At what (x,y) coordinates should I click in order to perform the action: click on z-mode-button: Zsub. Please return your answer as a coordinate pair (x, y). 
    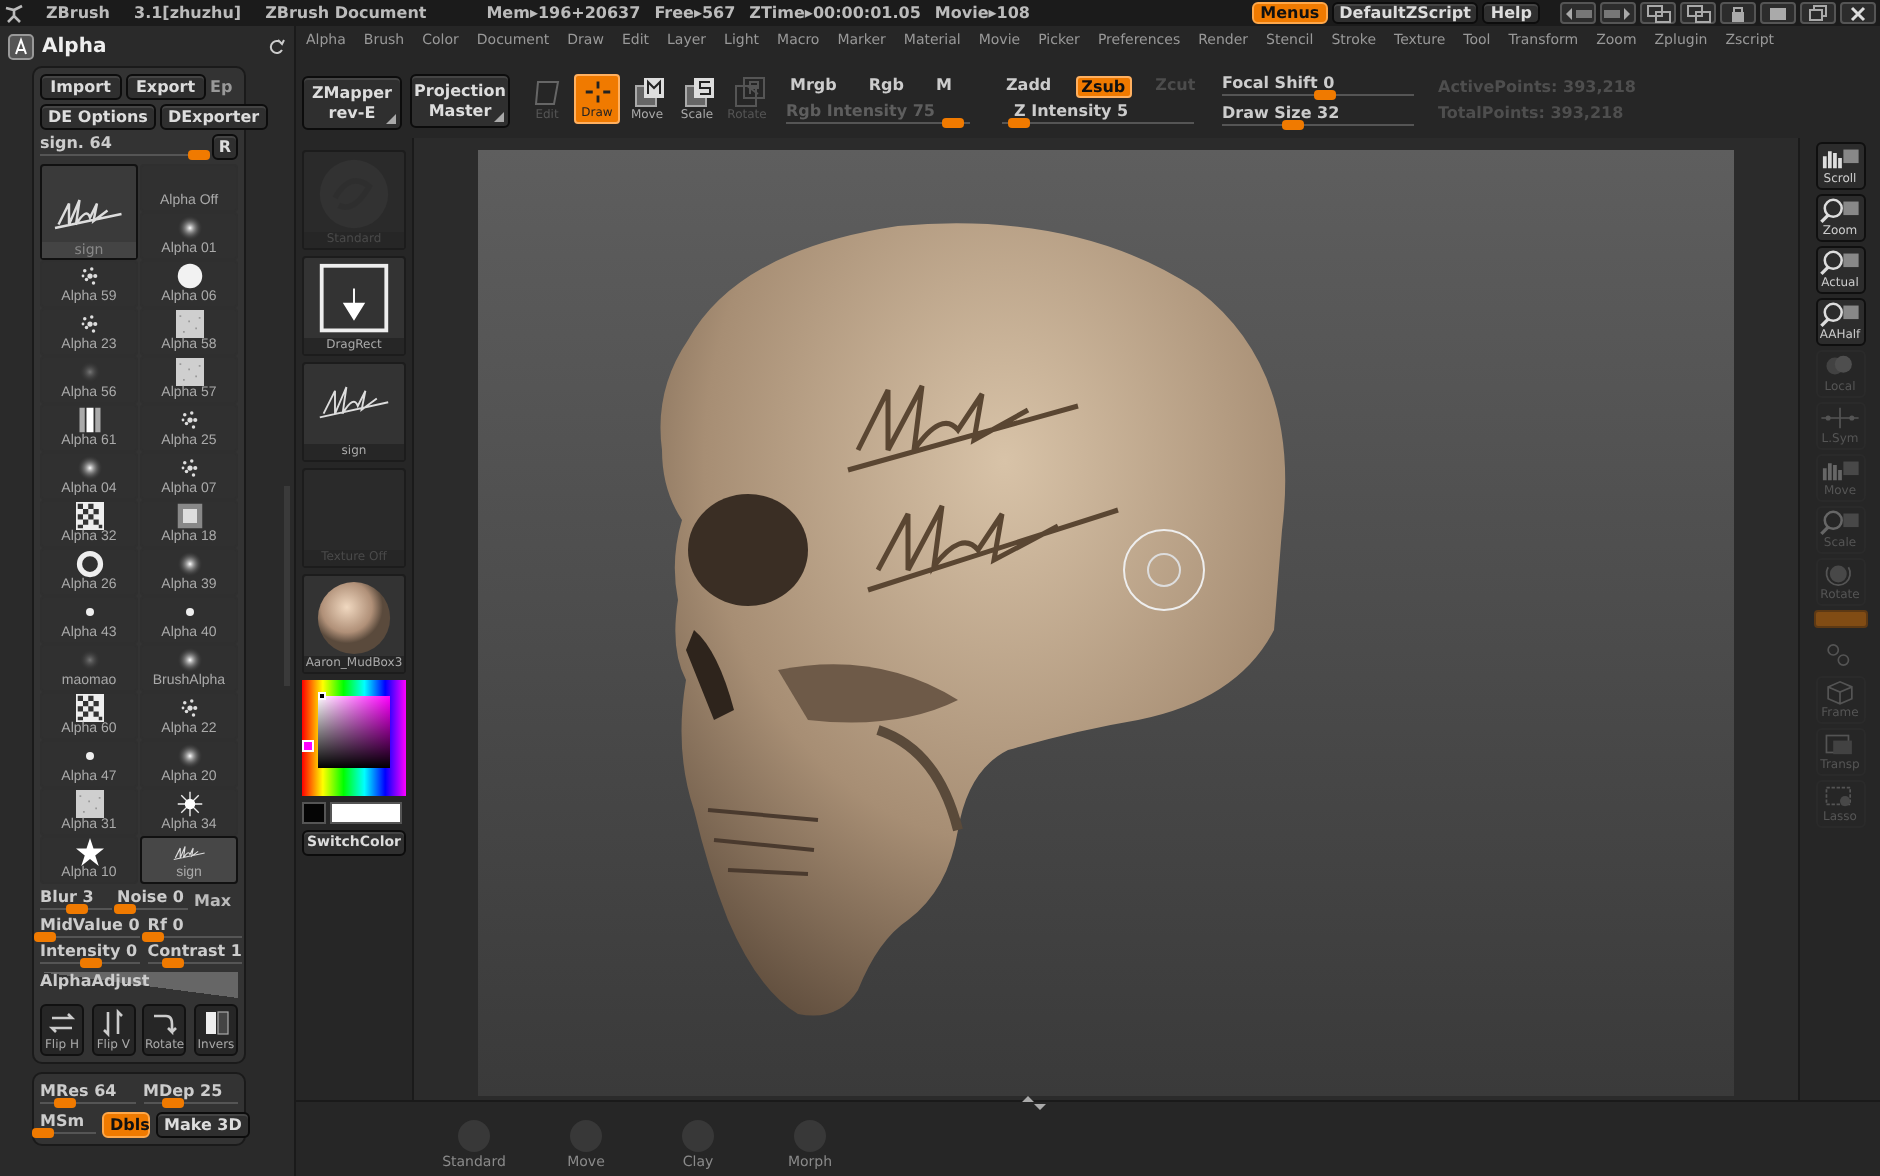
    Looking at the image, I should click on (1103, 86).